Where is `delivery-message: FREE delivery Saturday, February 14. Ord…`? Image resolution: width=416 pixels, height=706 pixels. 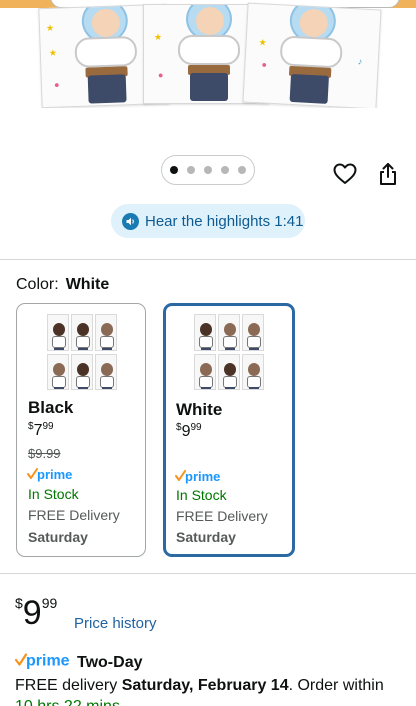 delivery-message: FREE delivery Saturday, February 14. Ord… is located at coordinates (199, 685).